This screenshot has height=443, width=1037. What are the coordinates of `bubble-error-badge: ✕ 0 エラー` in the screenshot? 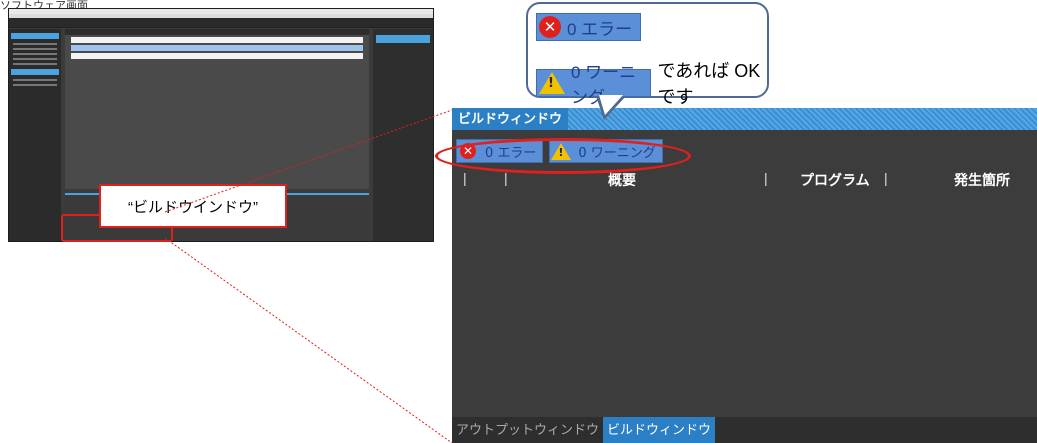 It's located at (589, 27).